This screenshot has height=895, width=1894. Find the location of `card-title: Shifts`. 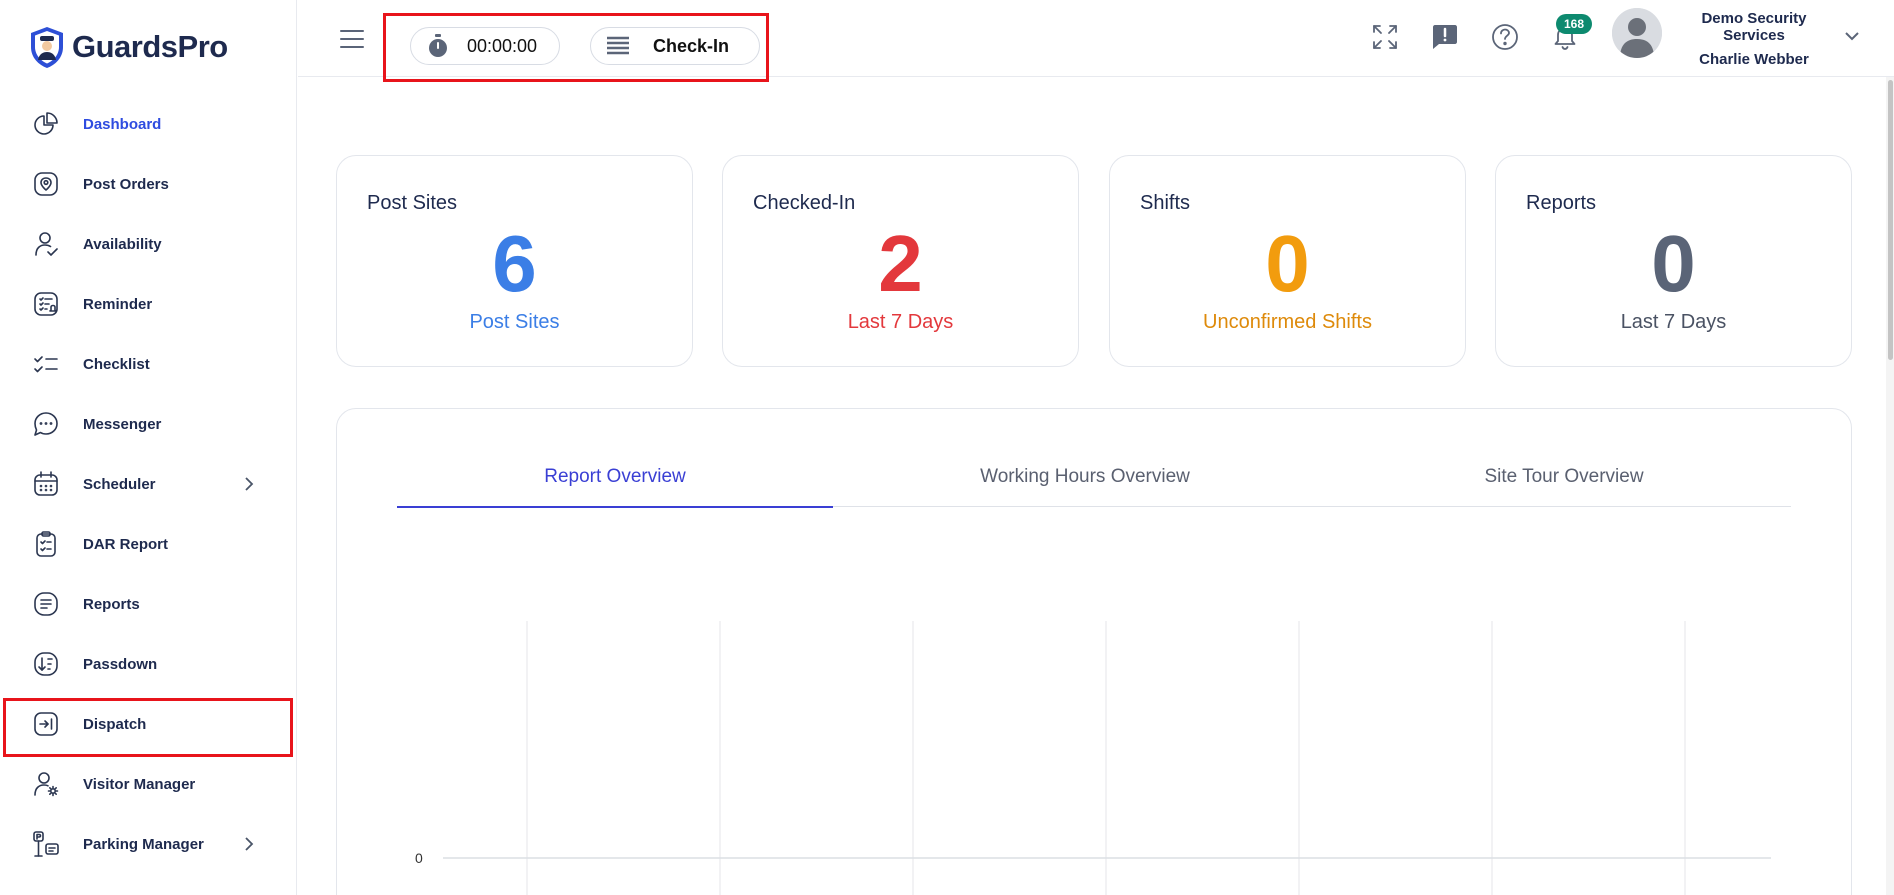

card-title: Shifts is located at coordinates (1165, 203).